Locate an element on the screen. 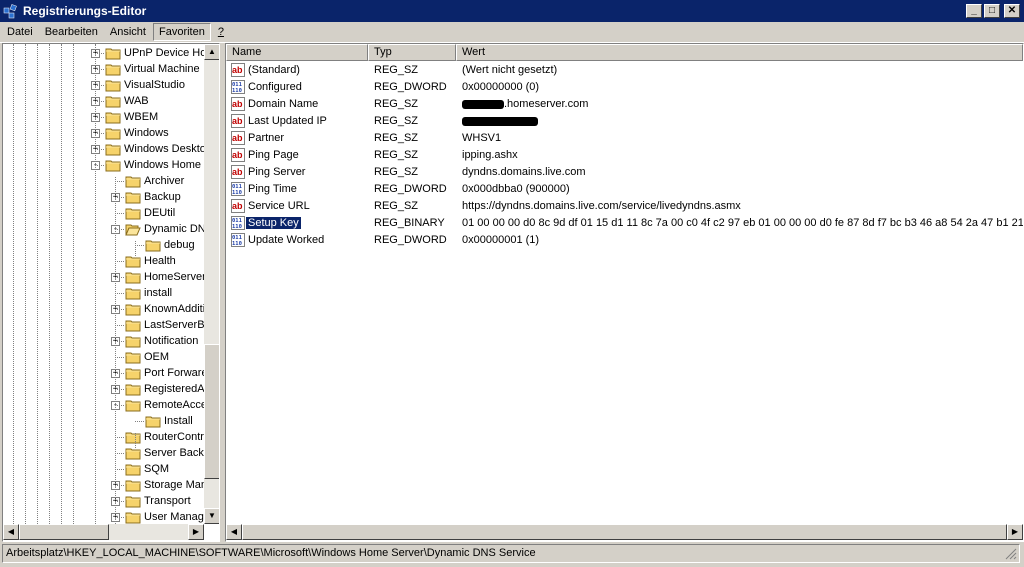 This screenshot has width=1024, height=567. tree-item: OEM is located at coordinates (147, 357).